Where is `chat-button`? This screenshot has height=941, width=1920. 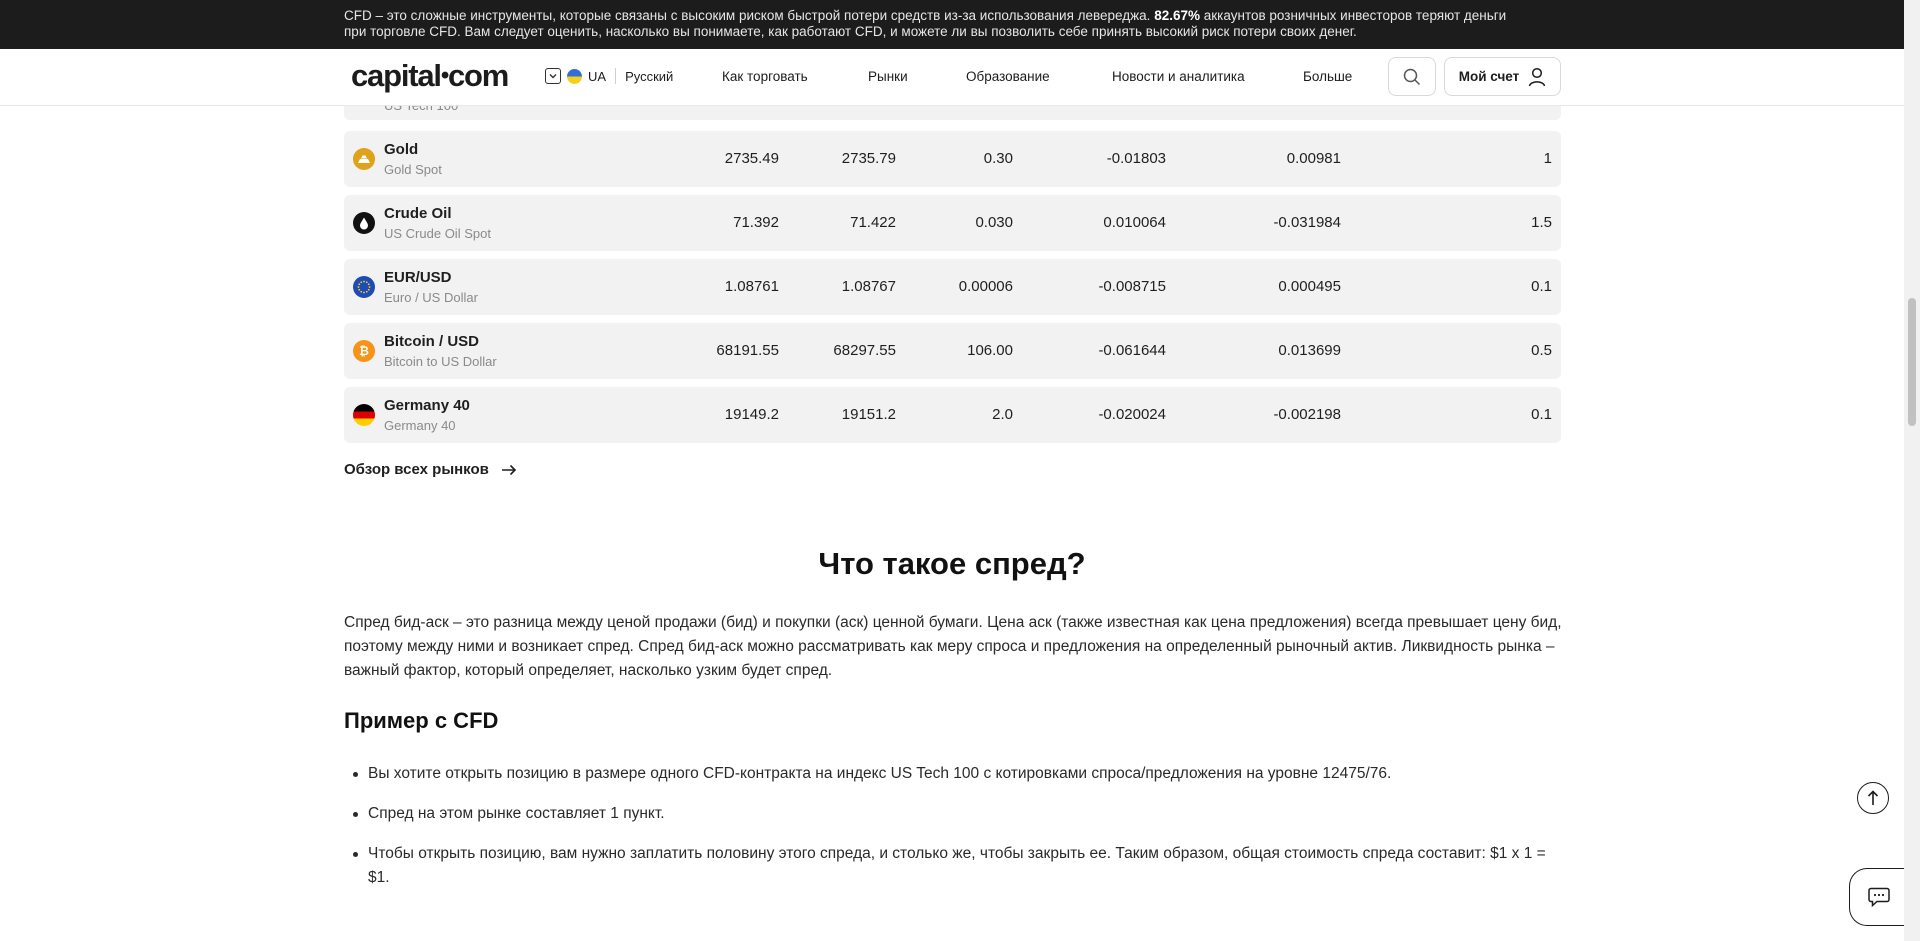
chat-button is located at coordinates (1878, 897).